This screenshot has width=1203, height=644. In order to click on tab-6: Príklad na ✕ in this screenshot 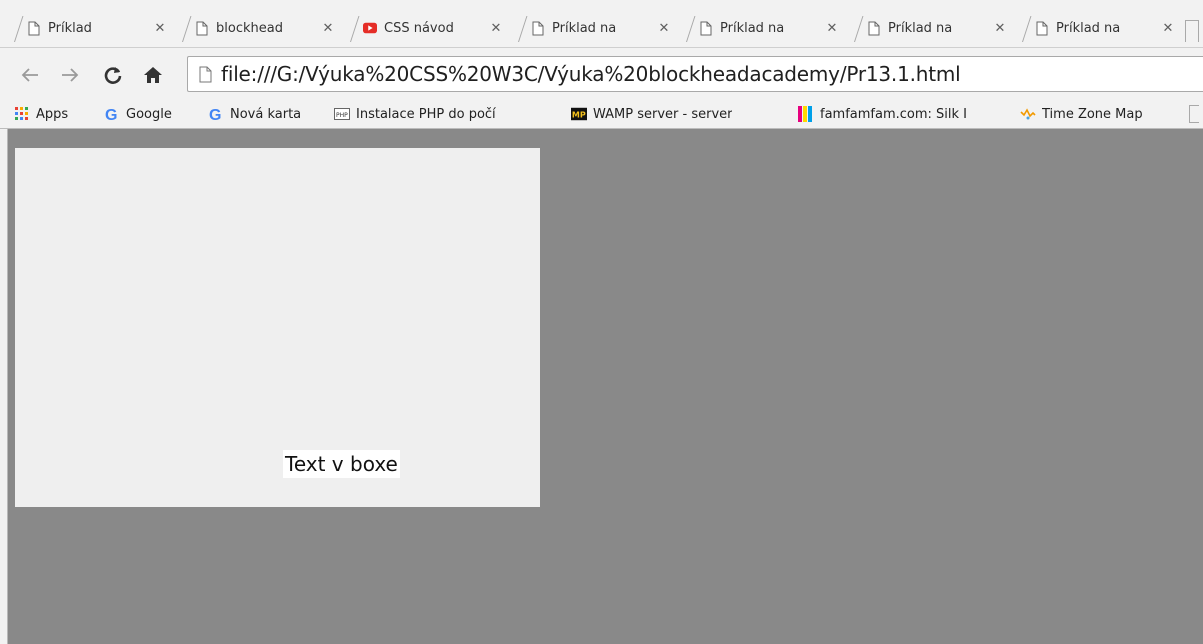, I will do `click(932, 28)`.